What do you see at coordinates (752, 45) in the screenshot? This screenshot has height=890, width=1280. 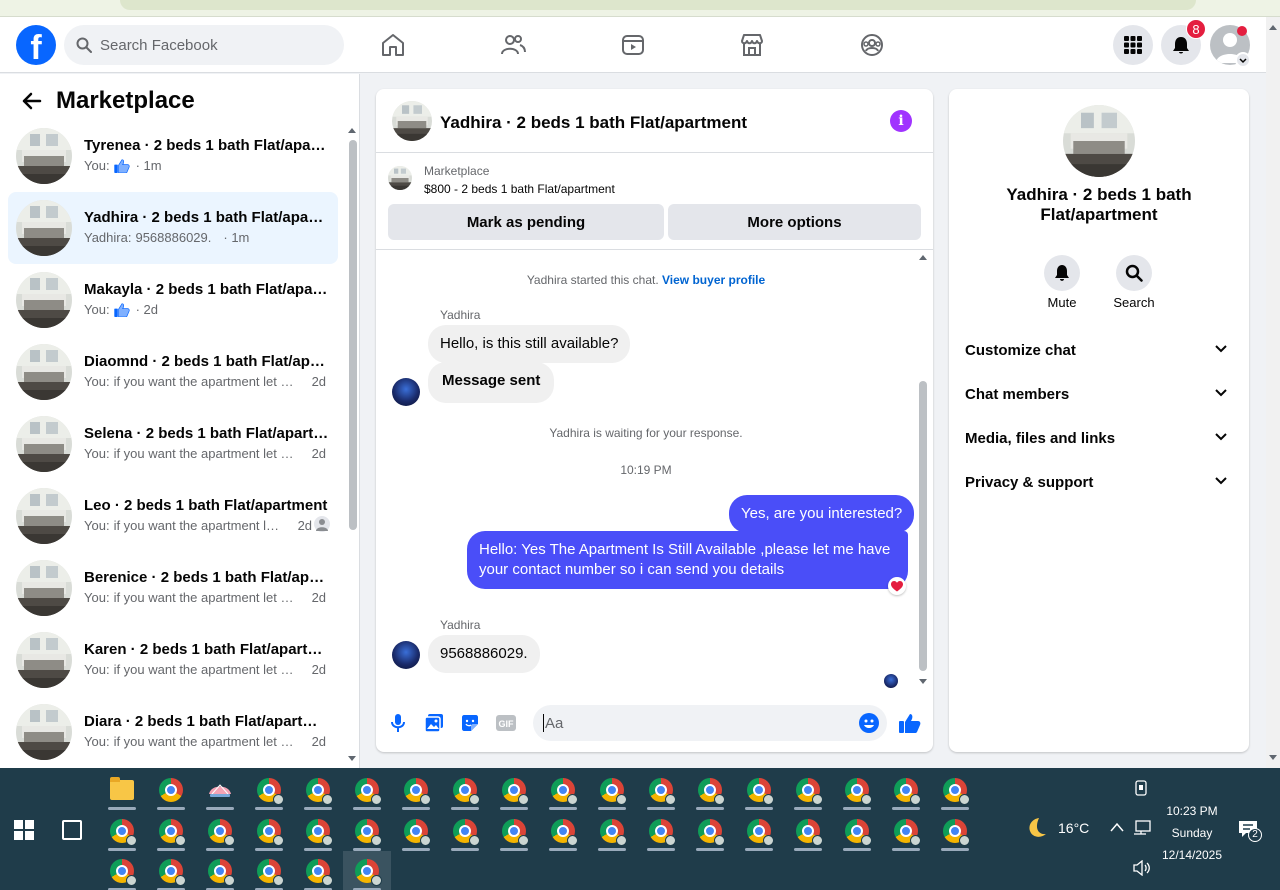 I see `marketplace-store-icon` at bounding box center [752, 45].